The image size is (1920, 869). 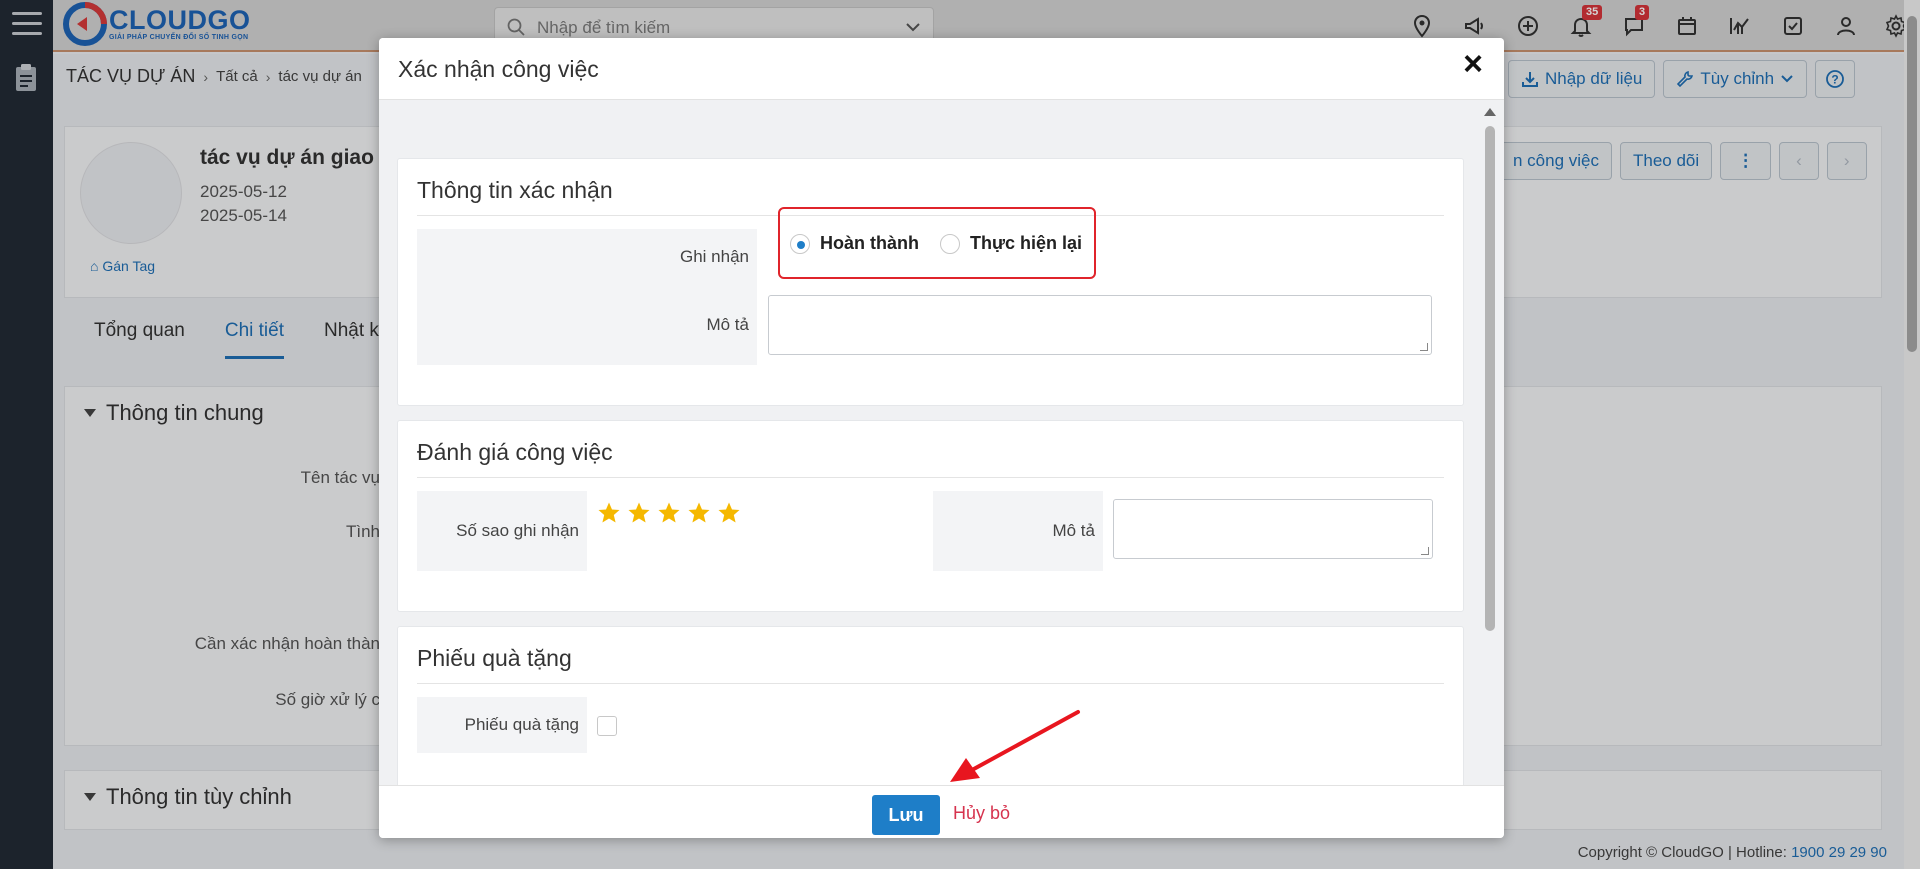 I want to click on radio-redo-control, so click(x=950, y=243).